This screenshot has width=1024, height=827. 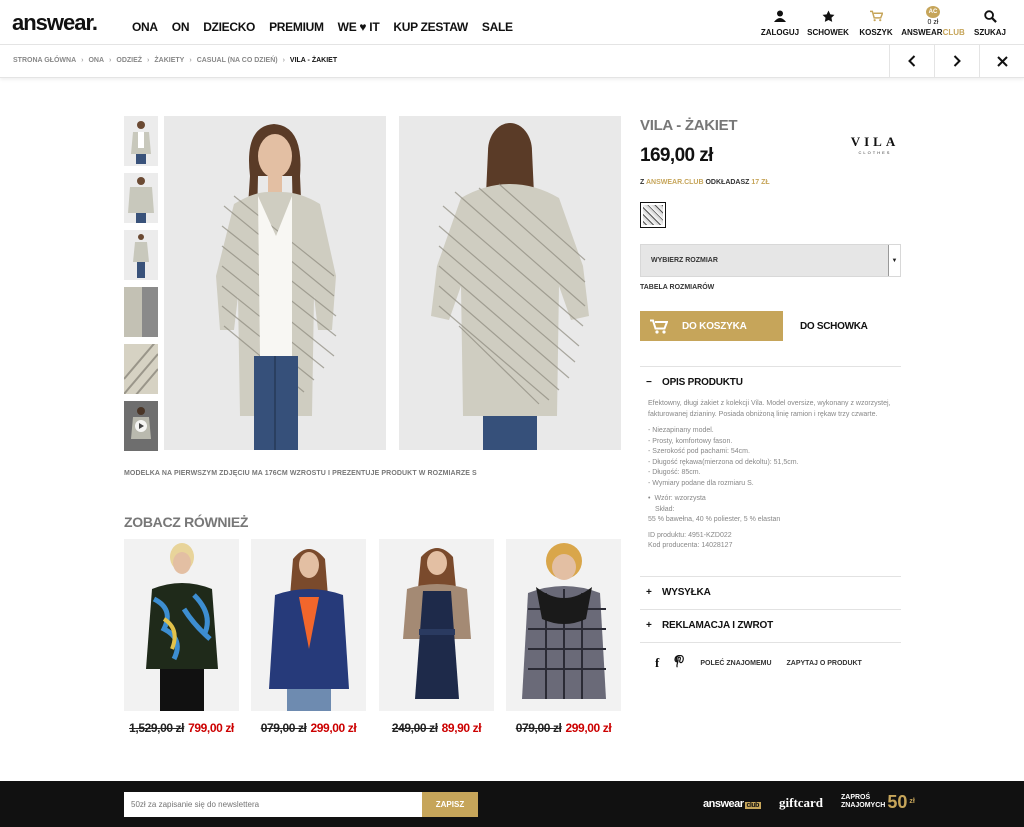 What do you see at coordinates (878, 802) in the screenshot?
I see `invite-friends-logo: ZAPROŚ ZNAJOMYCH 50 zł` at bounding box center [878, 802].